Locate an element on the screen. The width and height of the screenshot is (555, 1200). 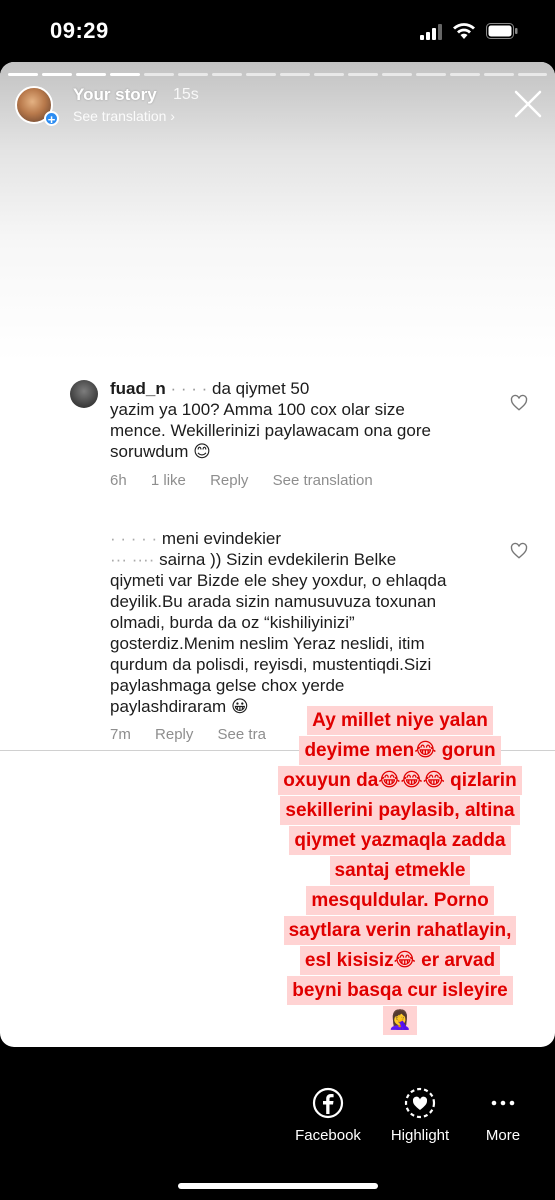
comment-meta: 6h 1 like Reply See translation is located at coordinates (251, 480).